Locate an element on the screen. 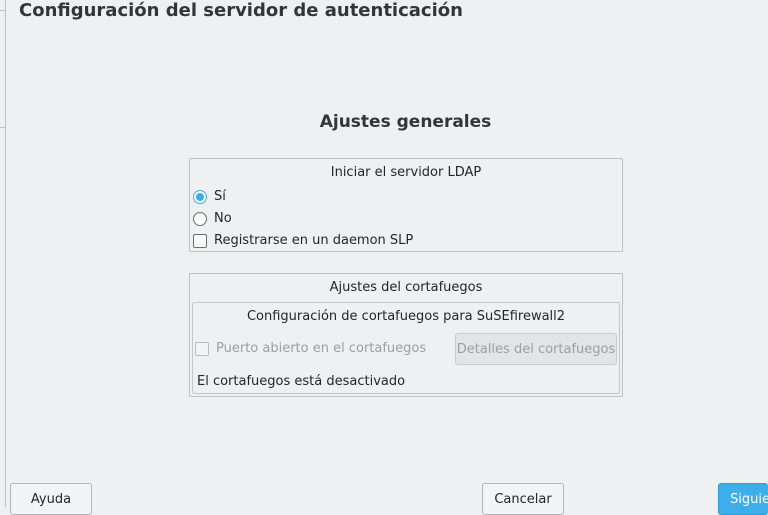 This screenshot has height=515, width=768. open-port-checkbox is located at coordinates (202, 348).